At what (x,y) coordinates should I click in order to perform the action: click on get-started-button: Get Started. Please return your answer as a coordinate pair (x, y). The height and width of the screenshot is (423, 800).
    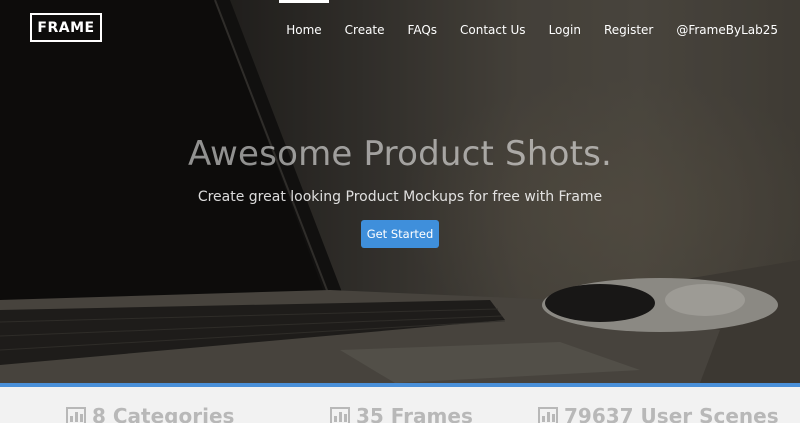
    Looking at the image, I should click on (400, 234).